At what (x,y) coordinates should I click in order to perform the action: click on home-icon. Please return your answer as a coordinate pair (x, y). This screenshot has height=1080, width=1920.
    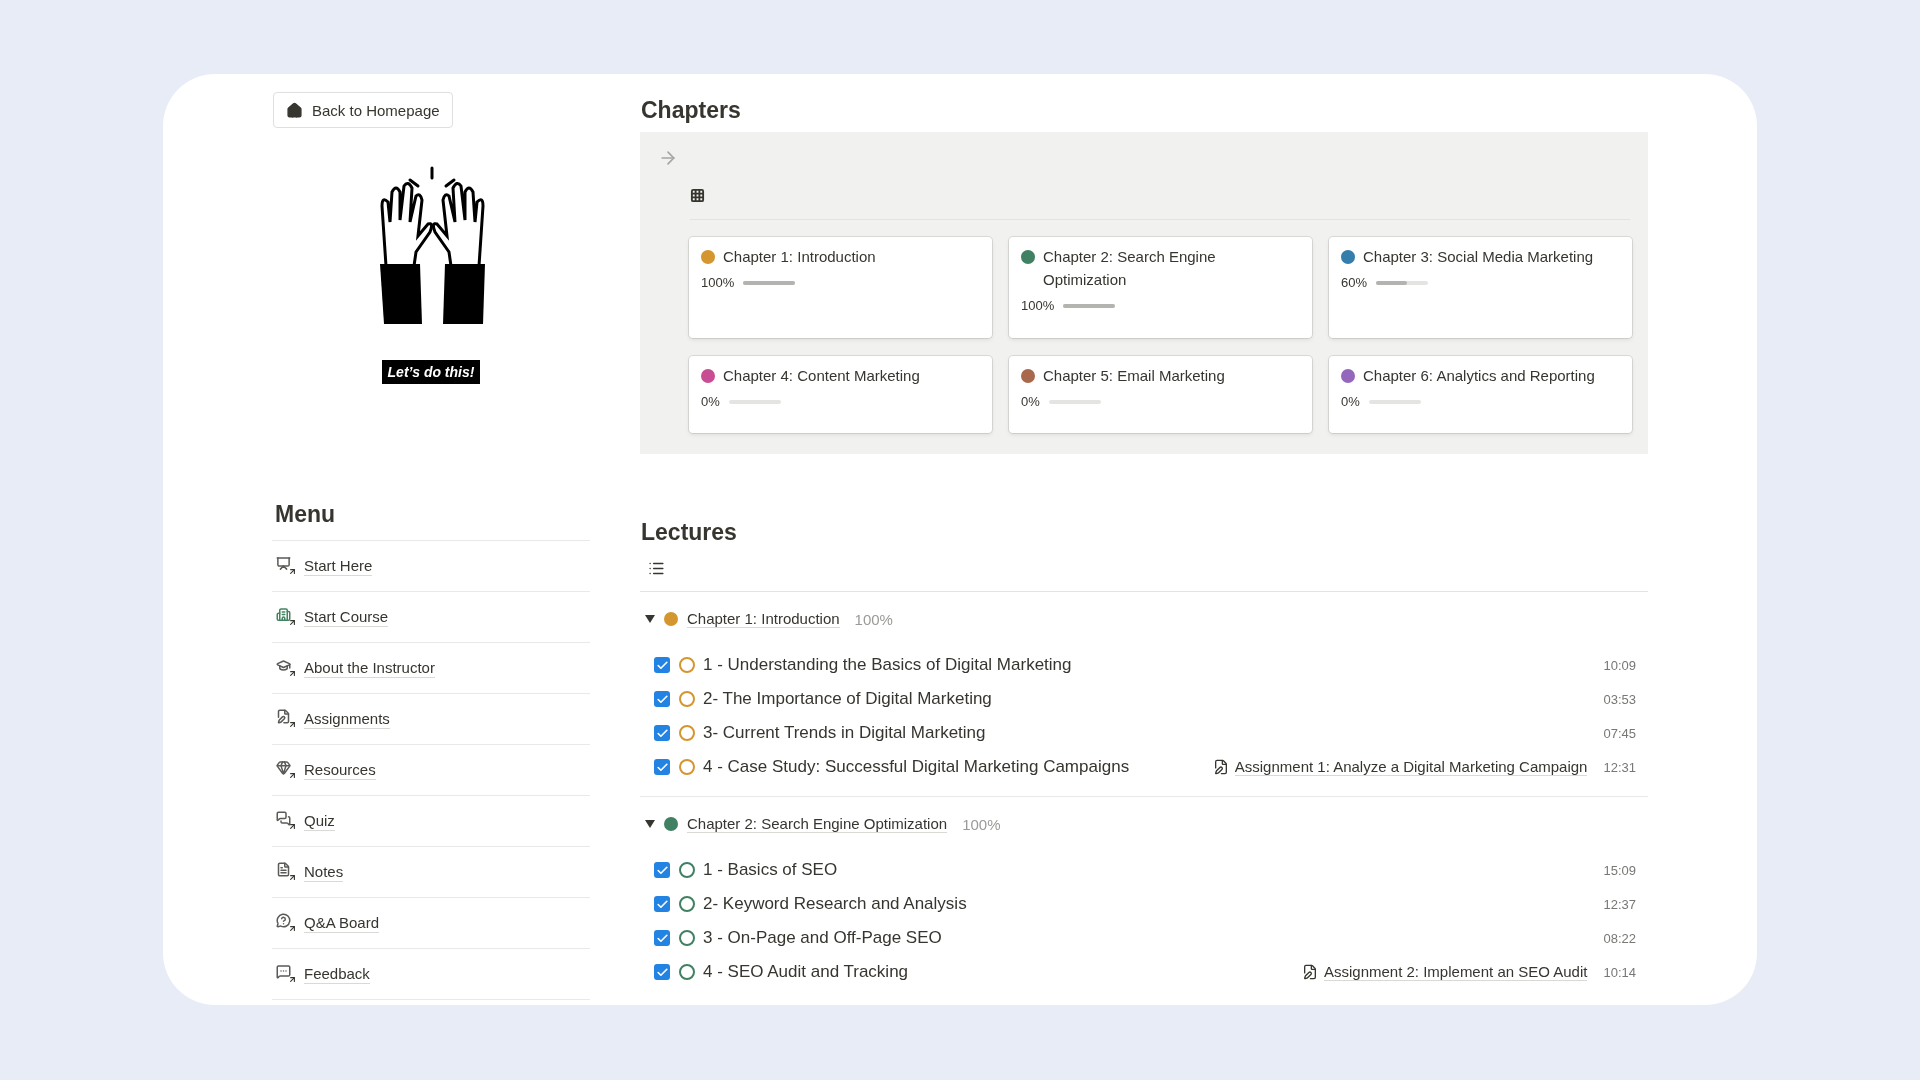
    Looking at the image, I should click on (294, 110).